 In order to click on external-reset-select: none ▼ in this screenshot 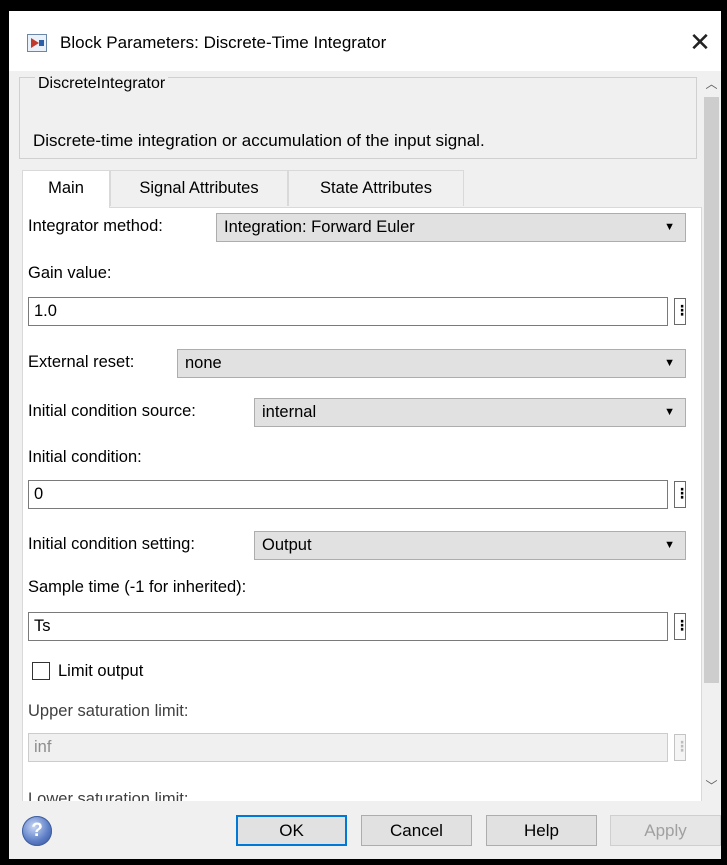, I will do `click(431, 363)`.